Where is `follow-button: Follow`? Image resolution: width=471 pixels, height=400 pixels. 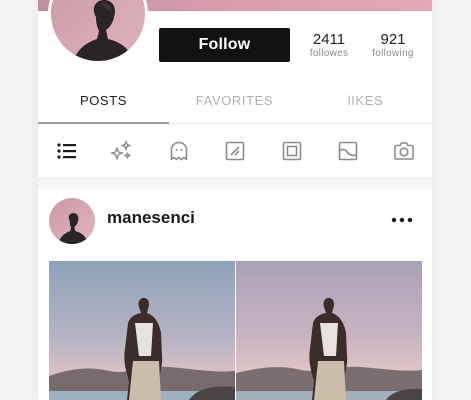 follow-button: Follow is located at coordinates (224, 45).